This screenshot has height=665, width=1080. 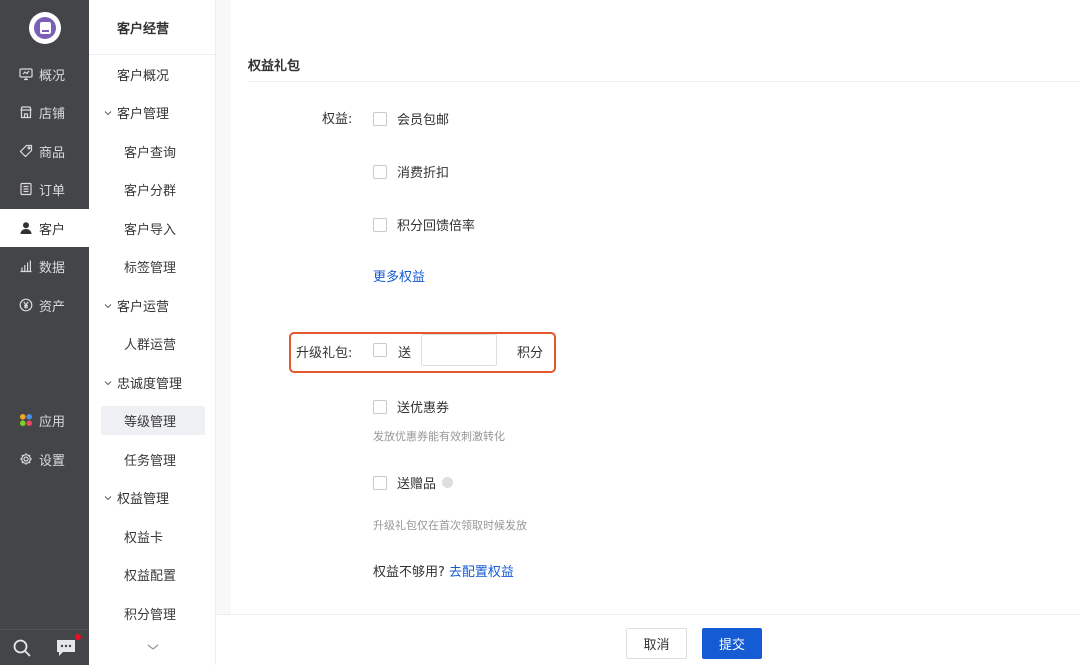 I want to click on message-icon, so click(x=66, y=648).